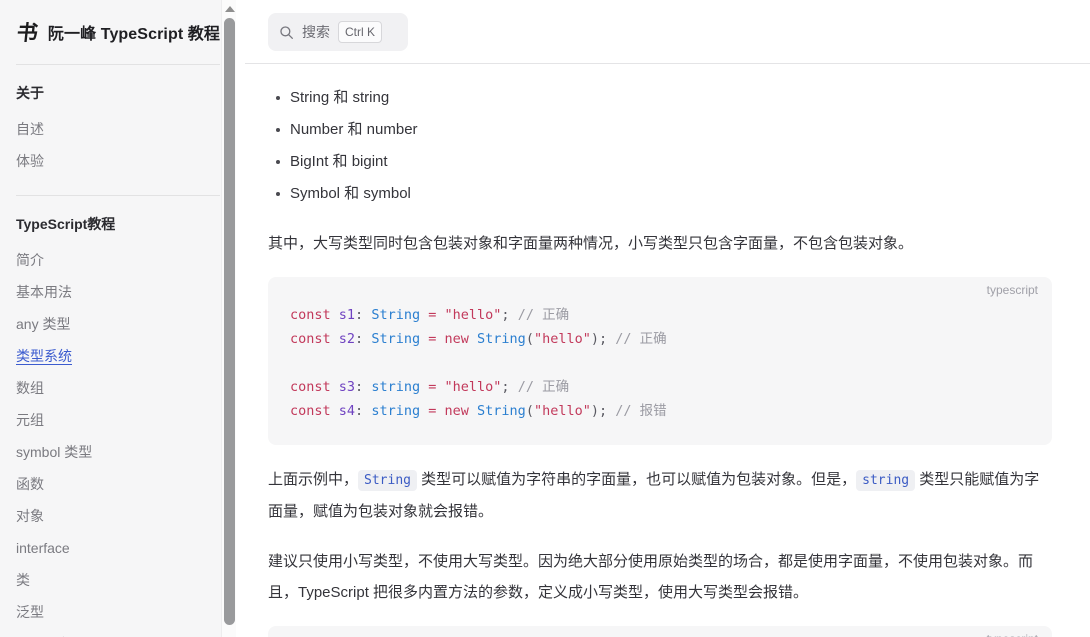 The width and height of the screenshot is (1090, 637). Describe the element at coordinates (118, 161) in the screenshot. I see `sidebar-item-体验: 体验` at that location.